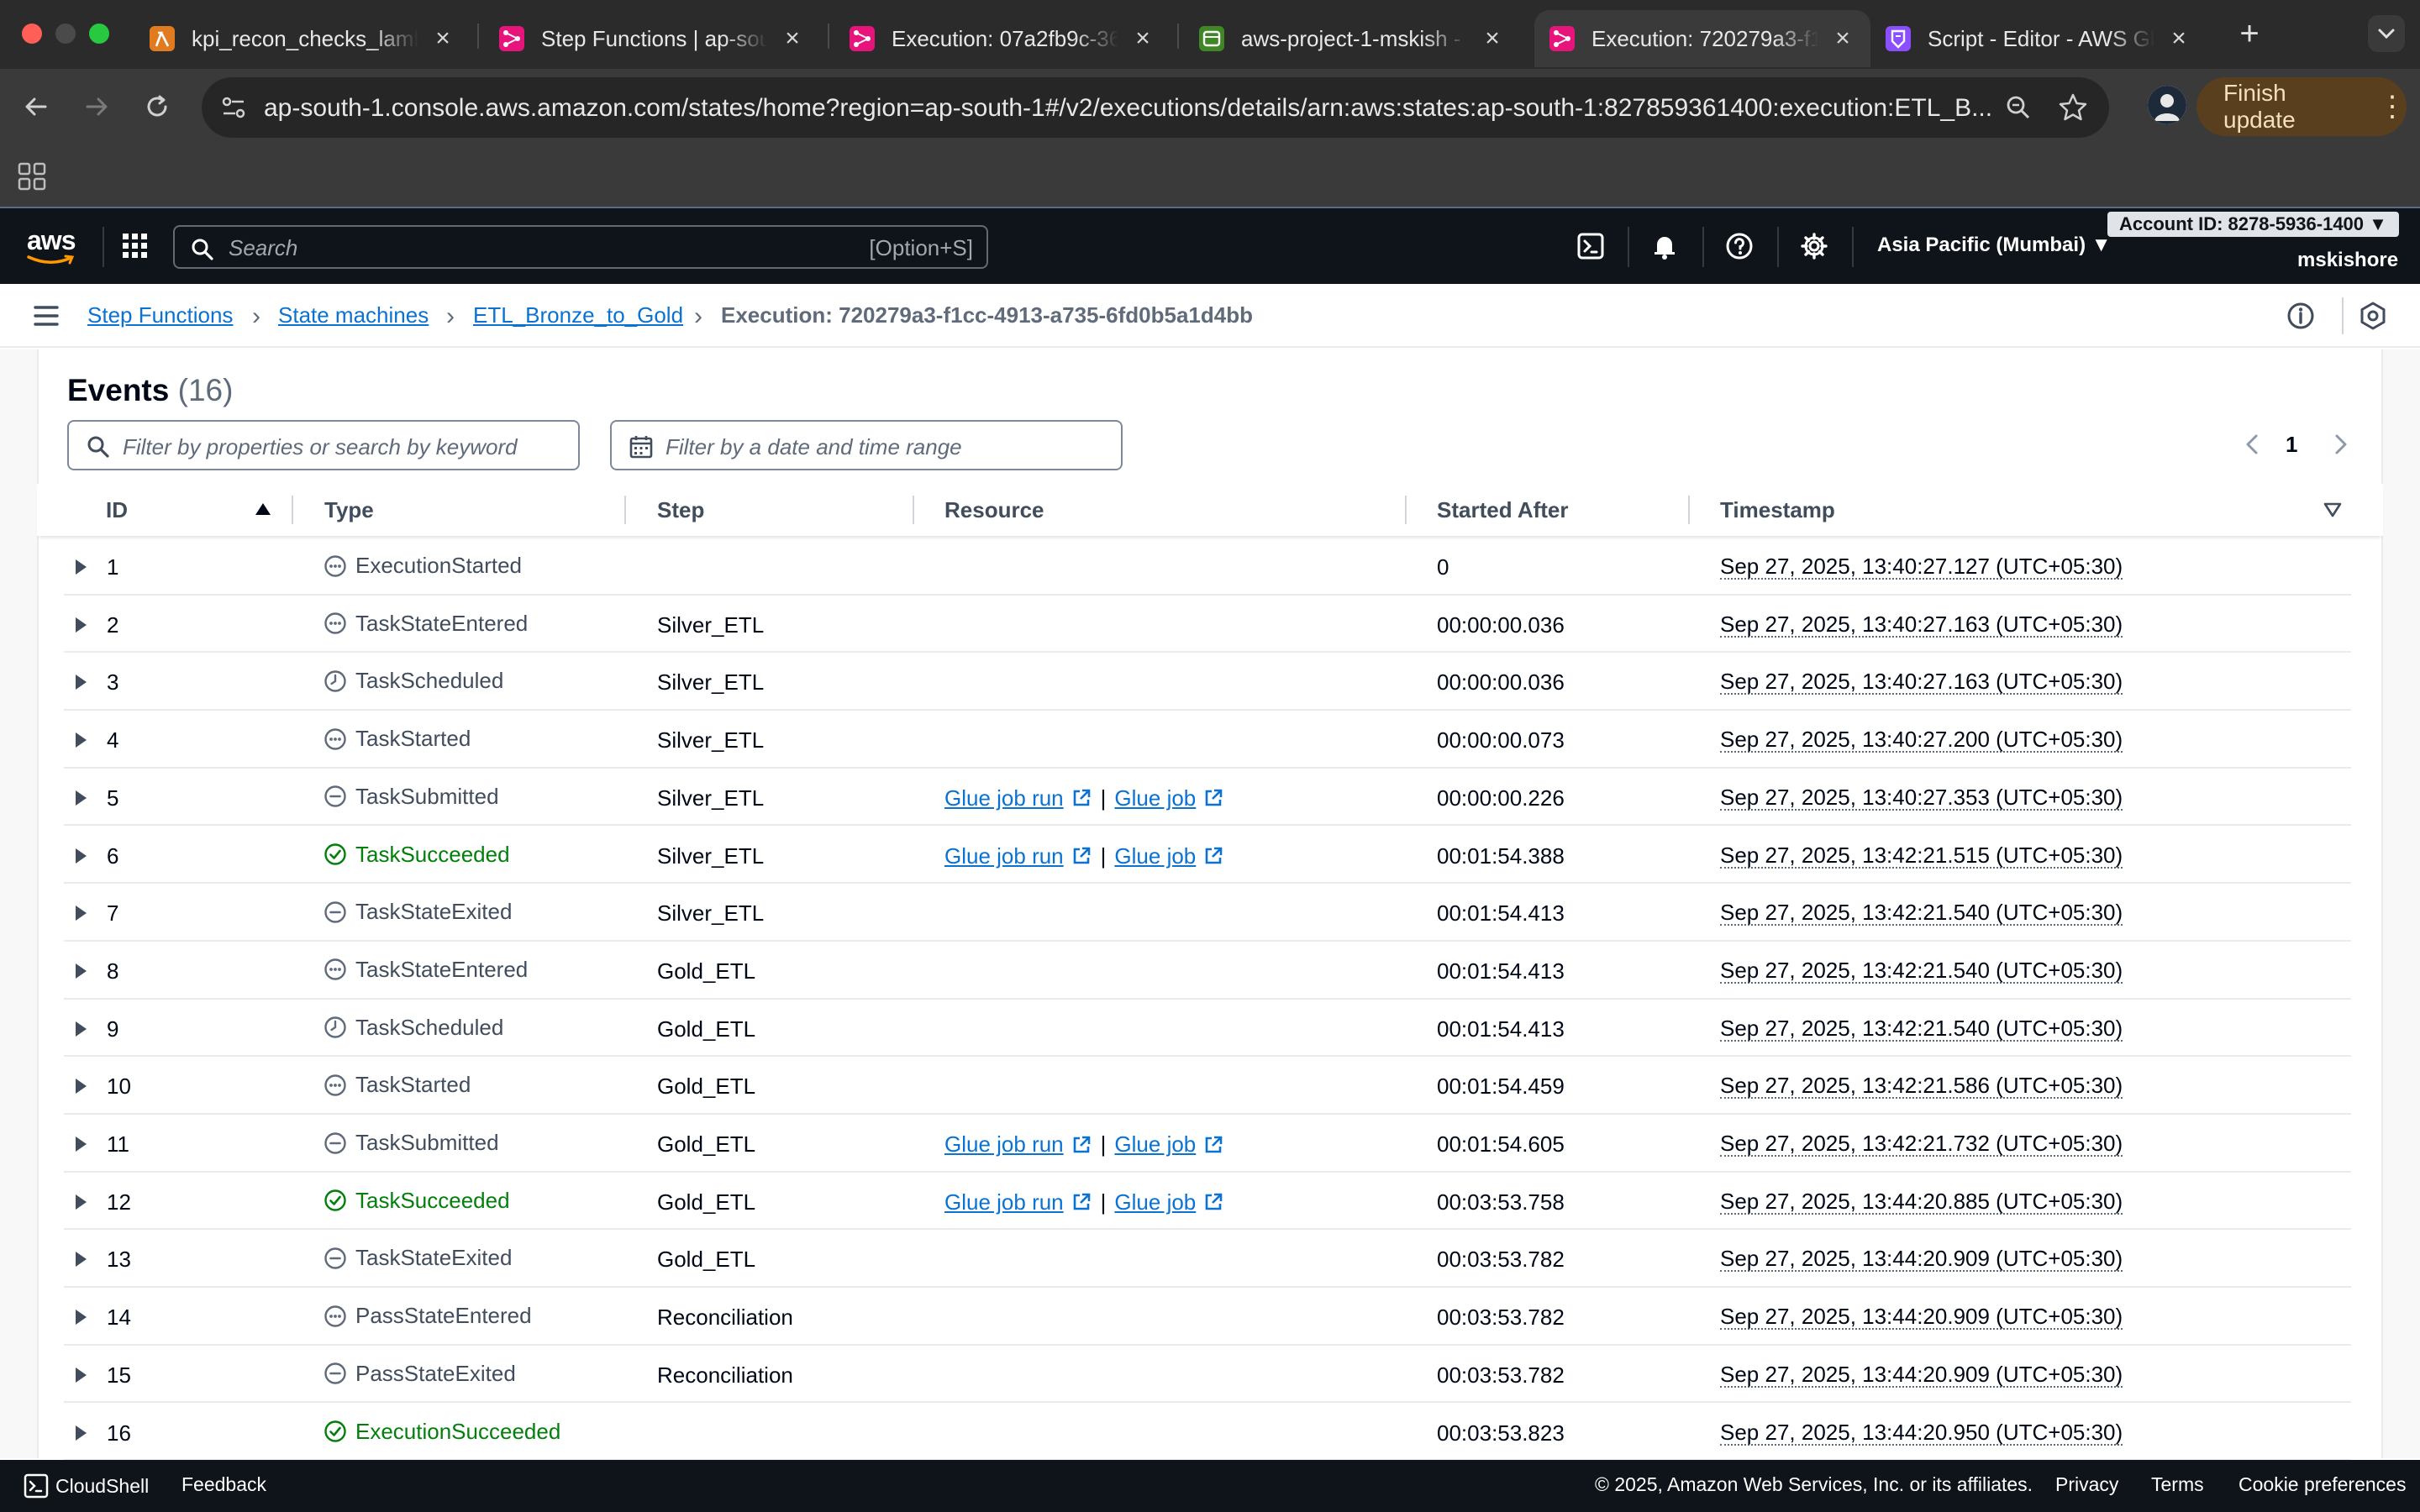  What do you see at coordinates (2167, 105) in the screenshot?
I see `profile-avatar` at bounding box center [2167, 105].